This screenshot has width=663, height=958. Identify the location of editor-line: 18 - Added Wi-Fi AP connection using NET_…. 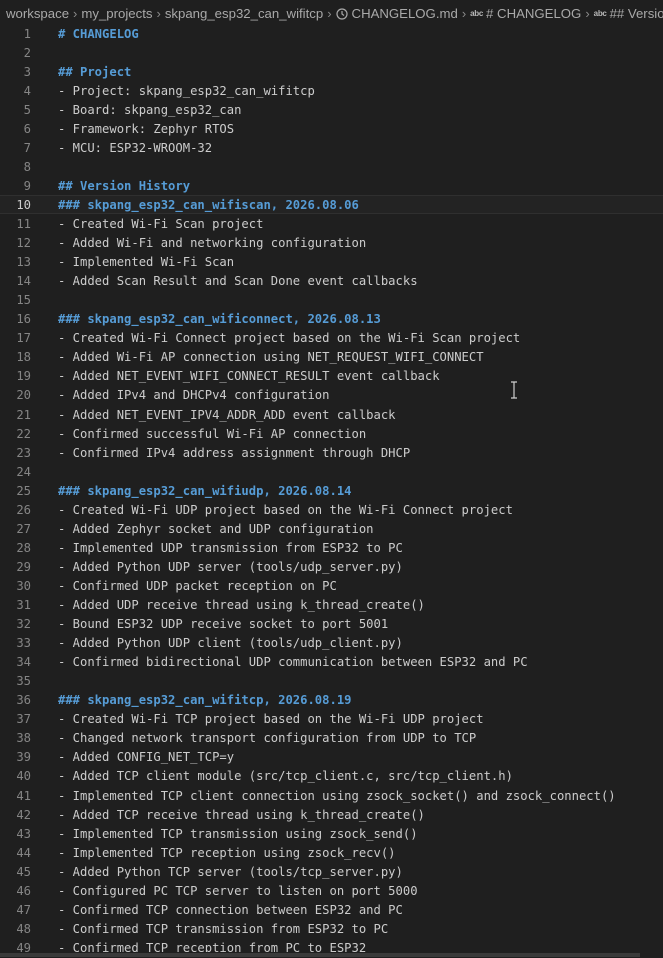
(331, 357).